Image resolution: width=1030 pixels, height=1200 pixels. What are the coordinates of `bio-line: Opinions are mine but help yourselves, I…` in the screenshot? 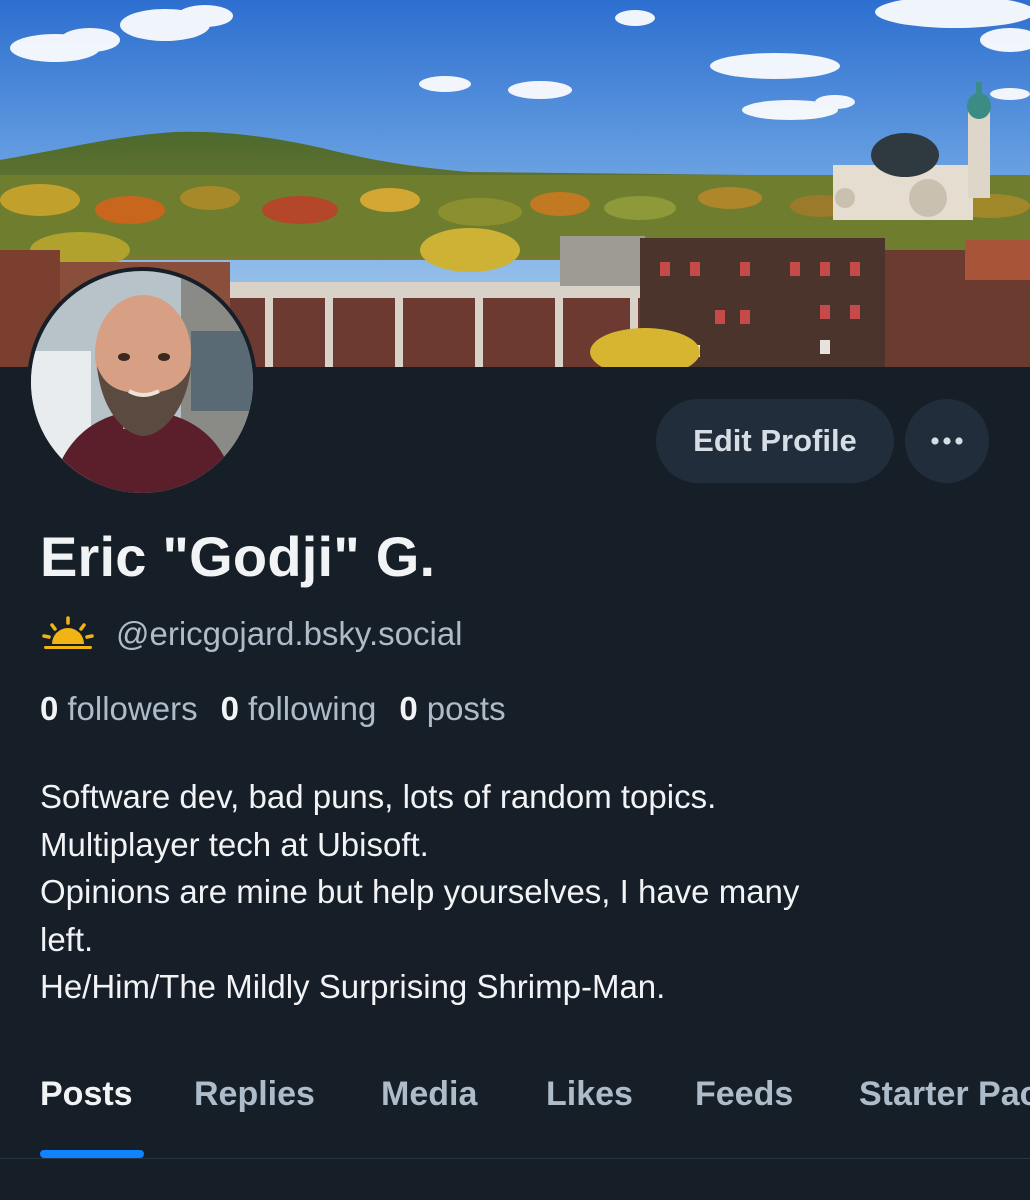 It's located at (420, 891).